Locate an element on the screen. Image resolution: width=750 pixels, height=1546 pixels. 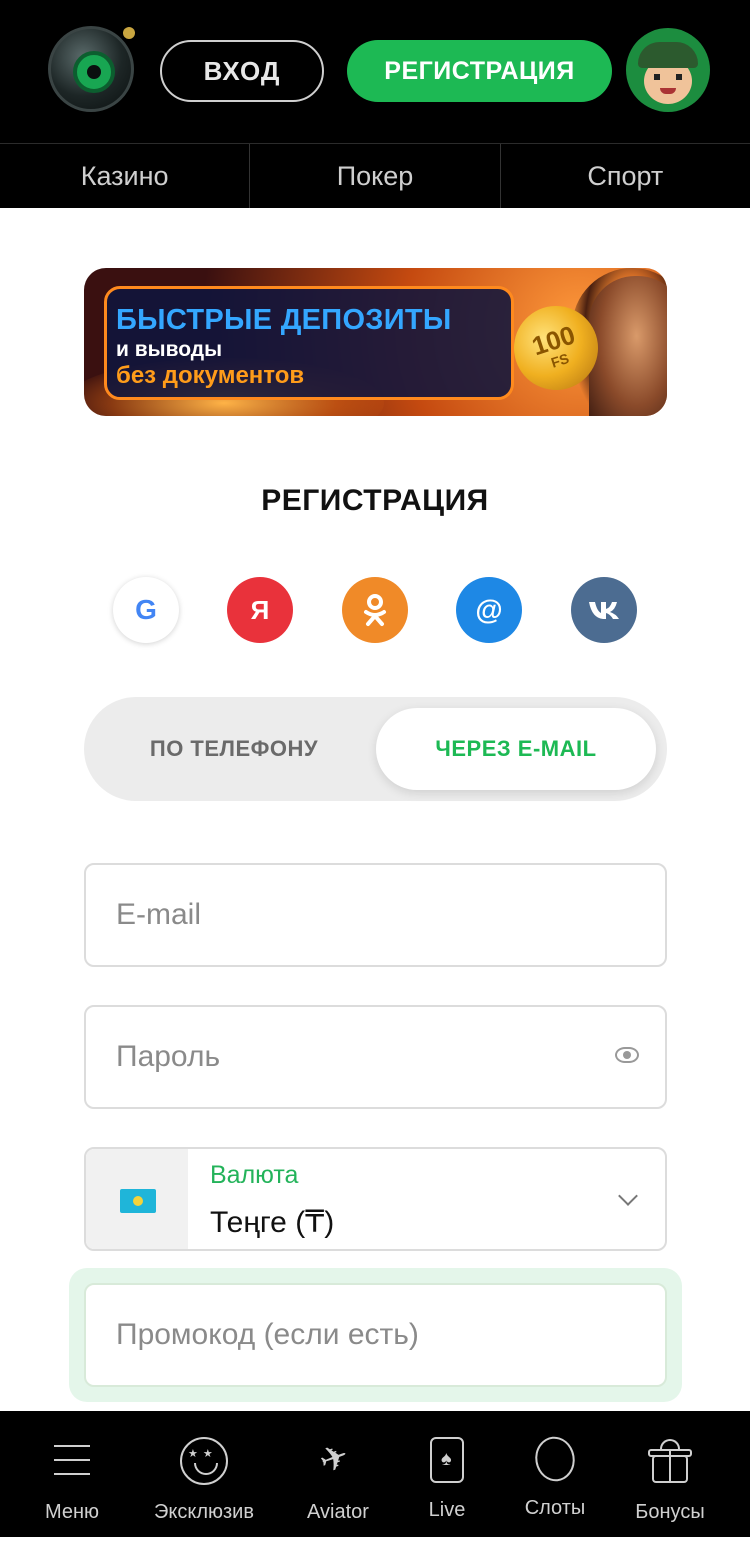
currency-flag-box is located at coordinates (137, 1199).